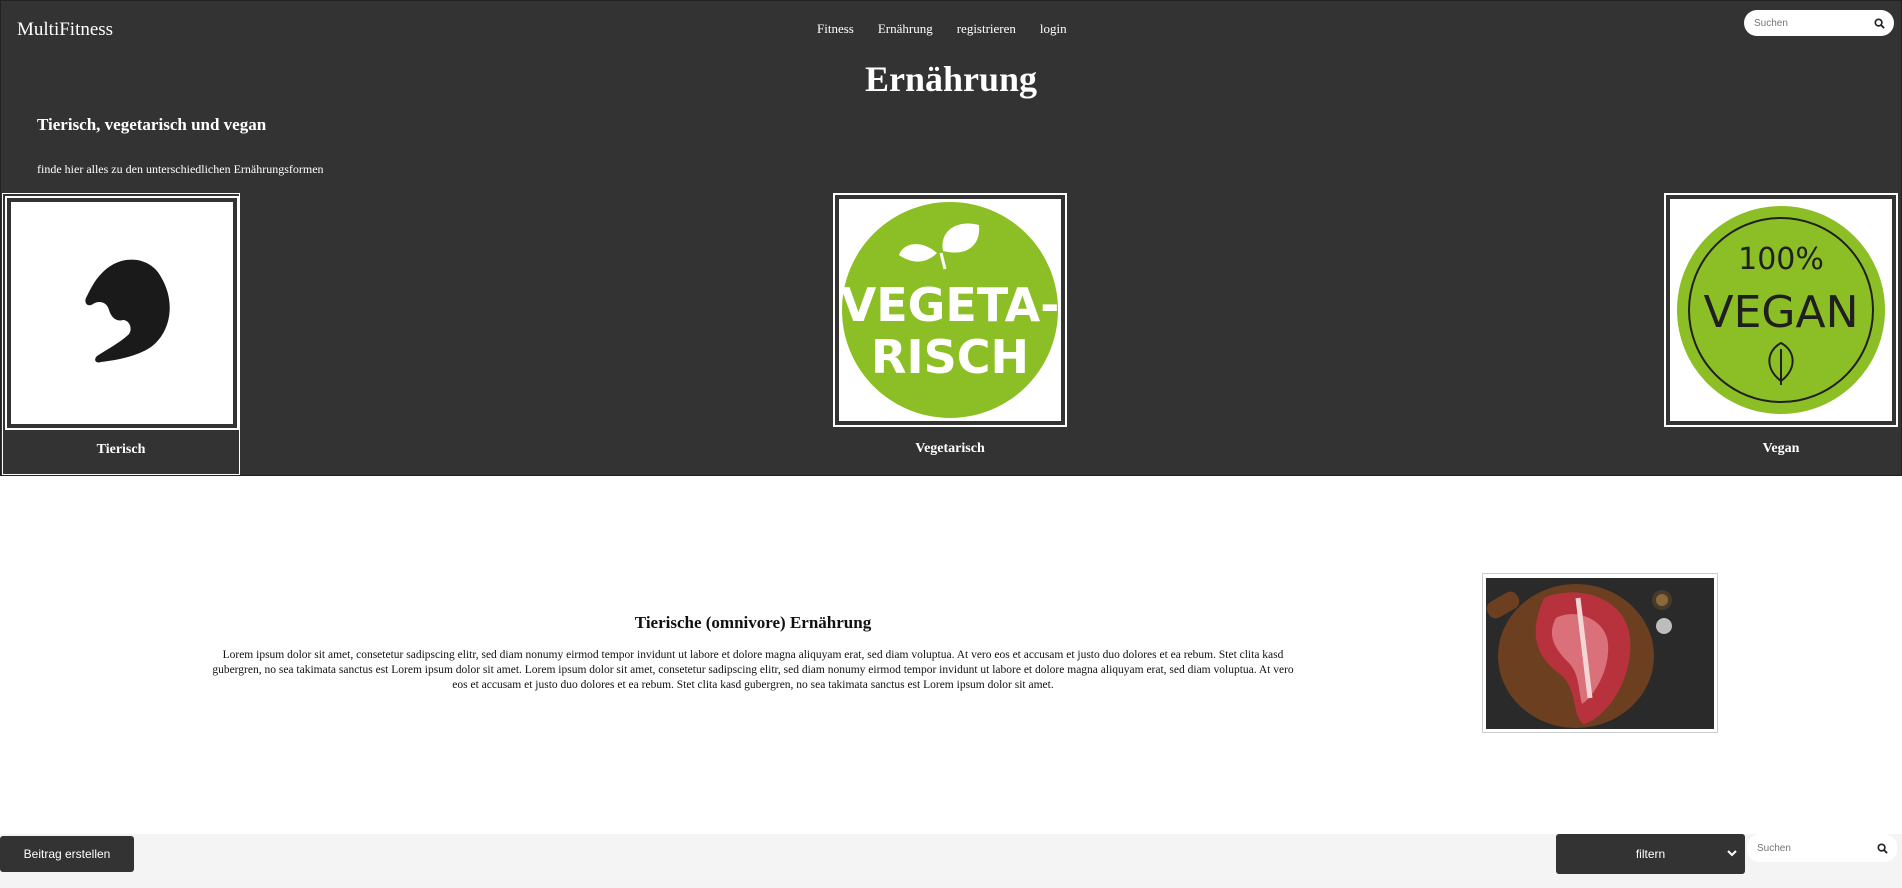 This screenshot has height=888, width=1902. What do you see at coordinates (1805, 23) in the screenshot?
I see `header-search-input` at bounding box center [1805, 23].